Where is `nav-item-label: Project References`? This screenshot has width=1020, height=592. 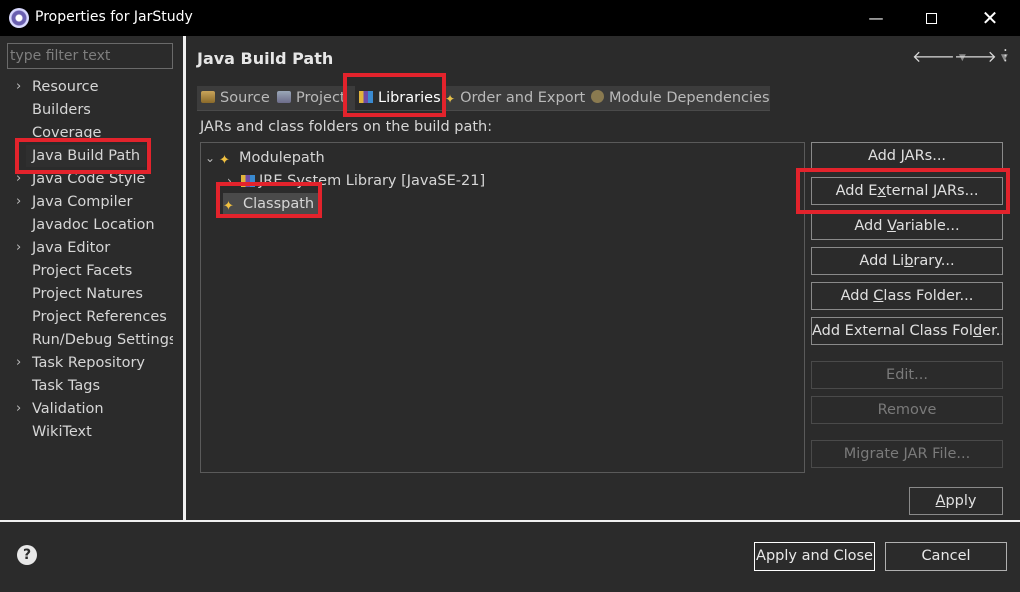
nav-item-label: Project References is located at coordinates (99, 317).